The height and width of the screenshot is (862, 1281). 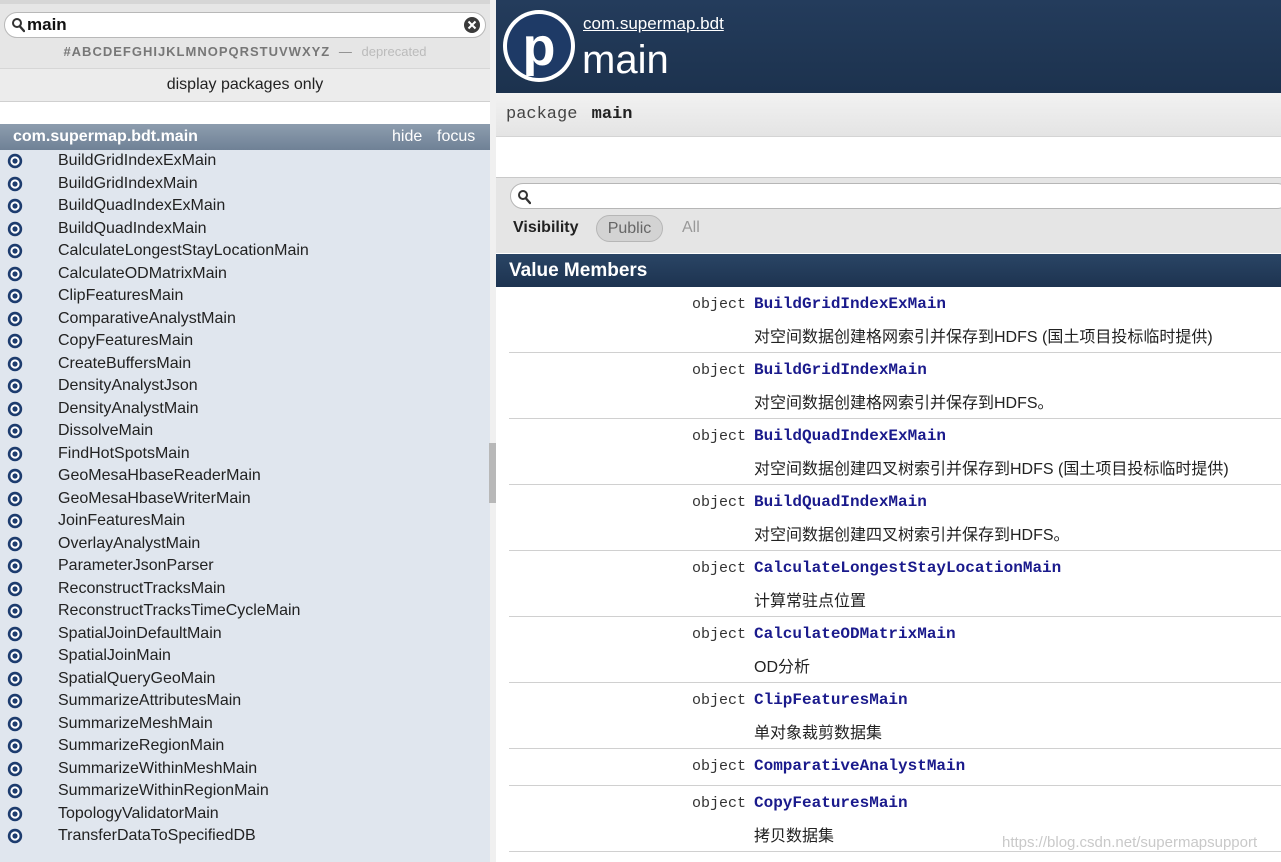 I want to click on list-item: CalculateLongestStayLocationMain, so click(x=245, y=251).